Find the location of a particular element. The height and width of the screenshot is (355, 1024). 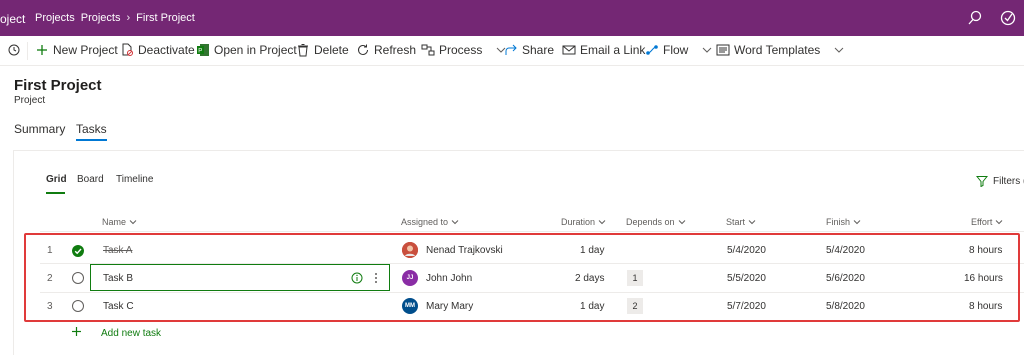

process-label: Process is located at coordinates (461, 50).